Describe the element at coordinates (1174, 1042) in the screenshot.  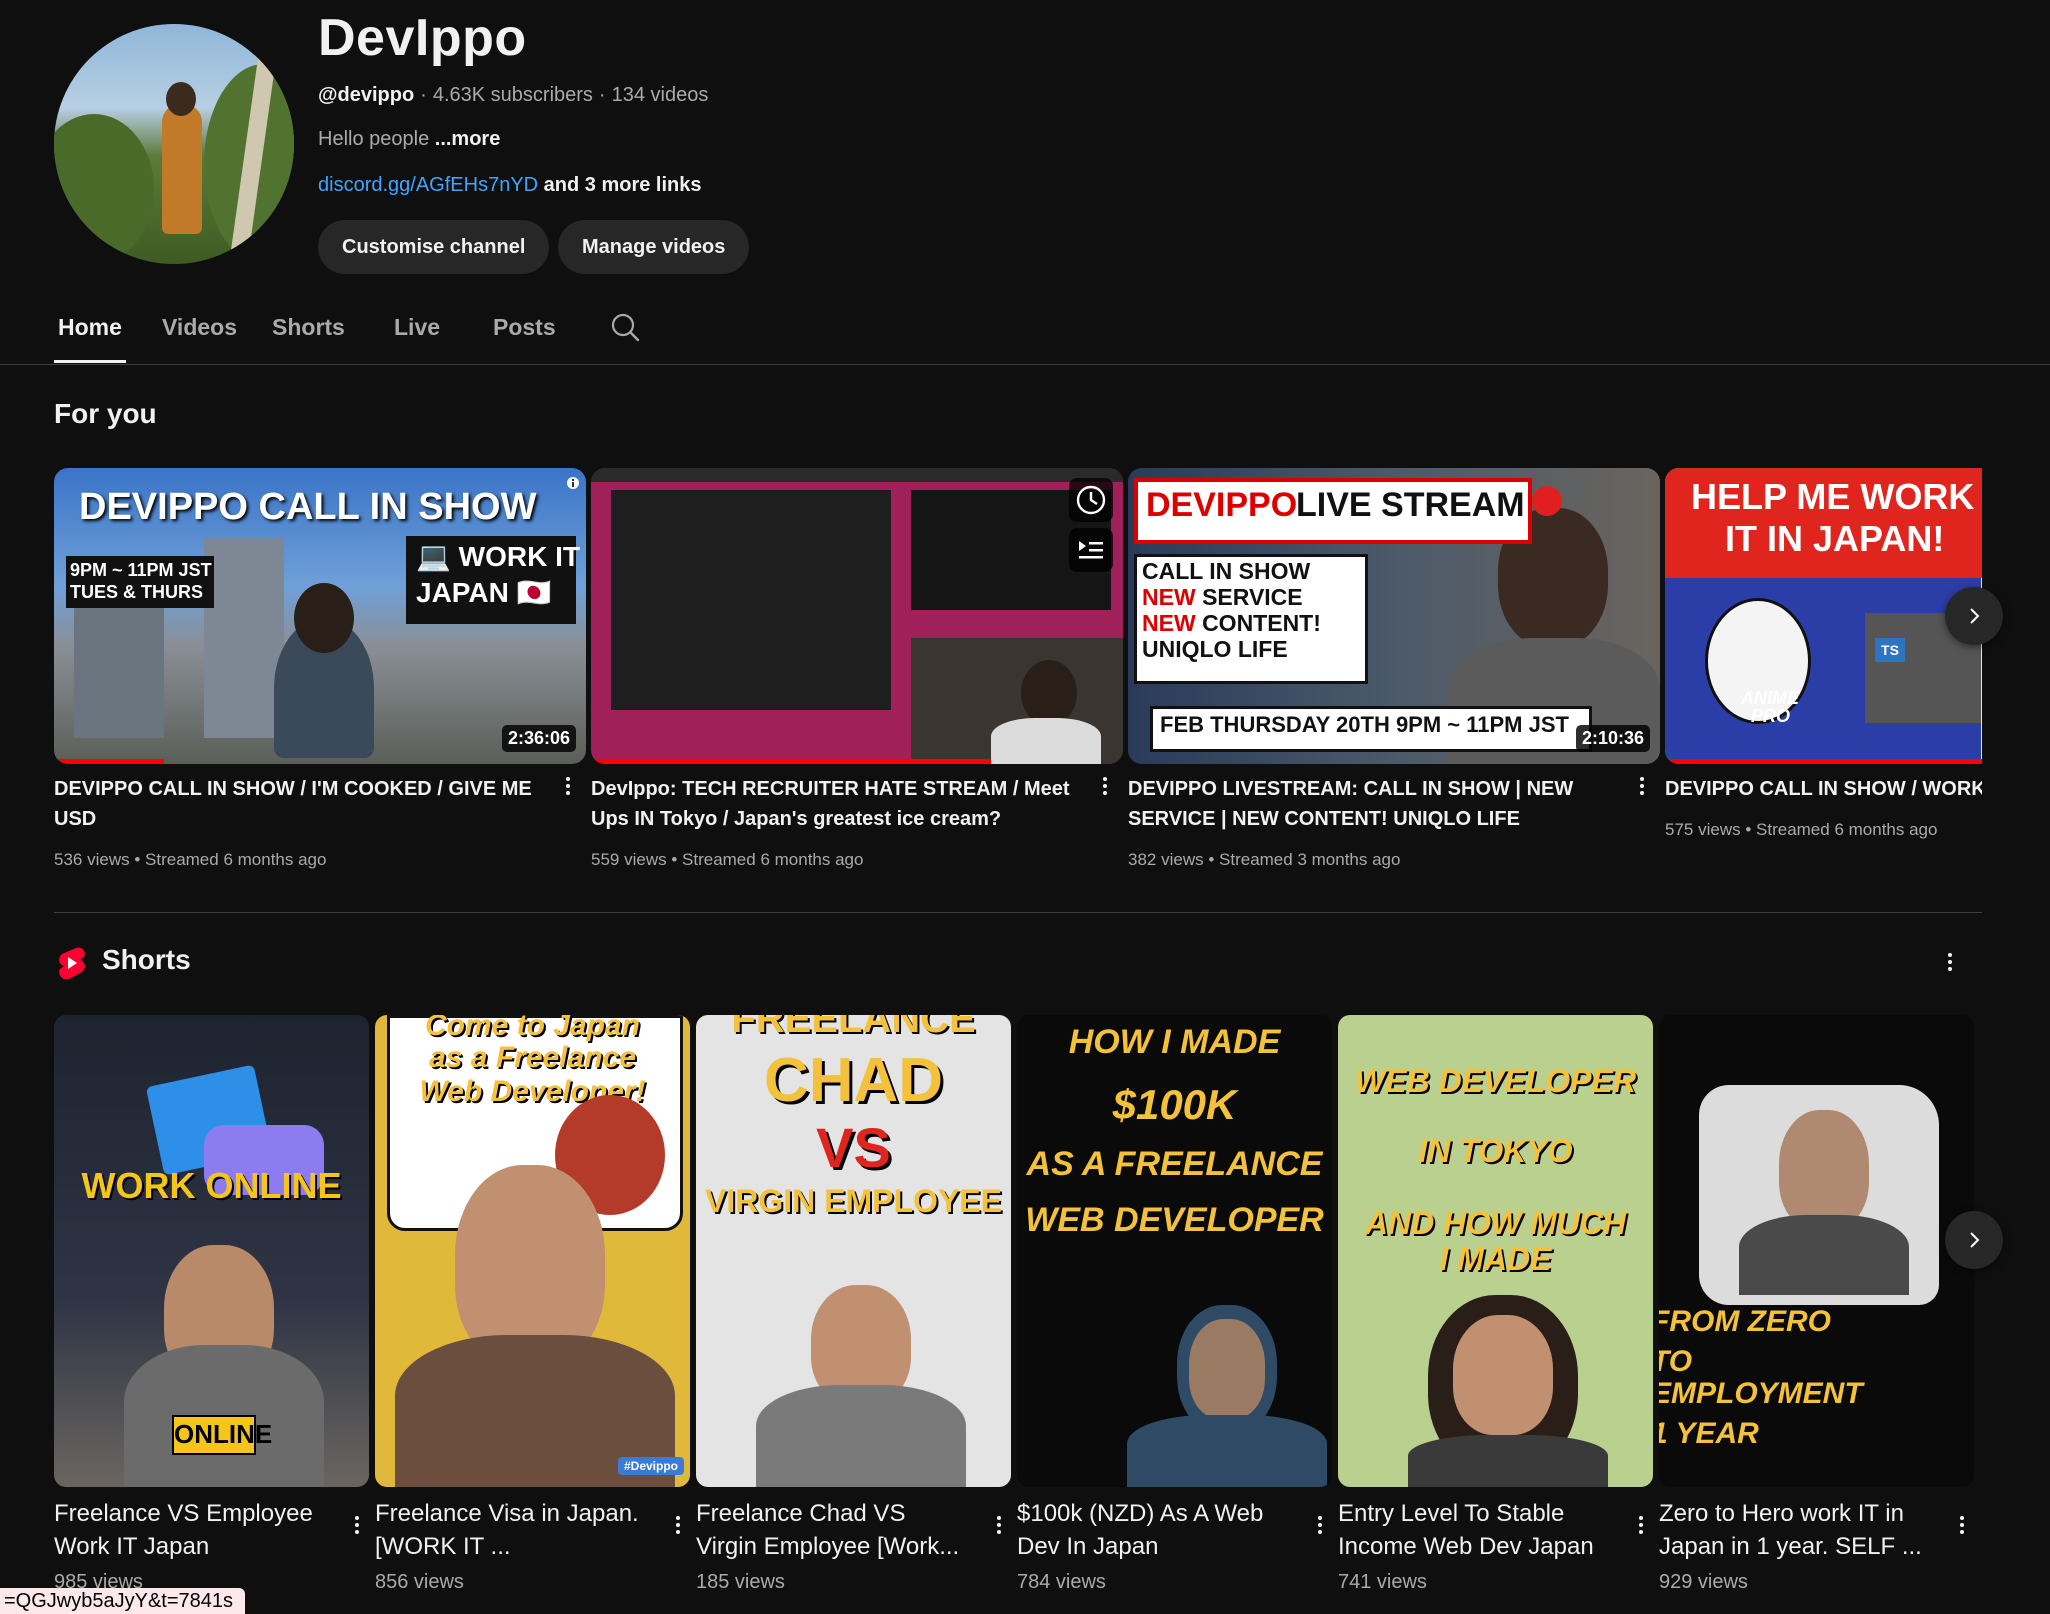
I see `thumb-how-i-made: HOW I MADE` at that location.